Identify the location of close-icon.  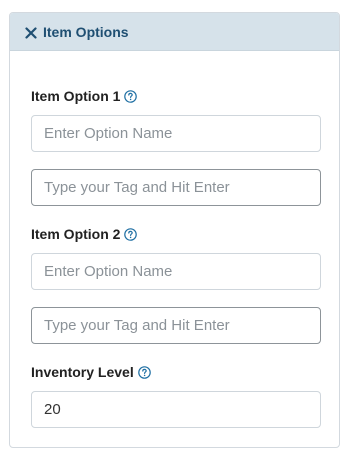
(31, 32).